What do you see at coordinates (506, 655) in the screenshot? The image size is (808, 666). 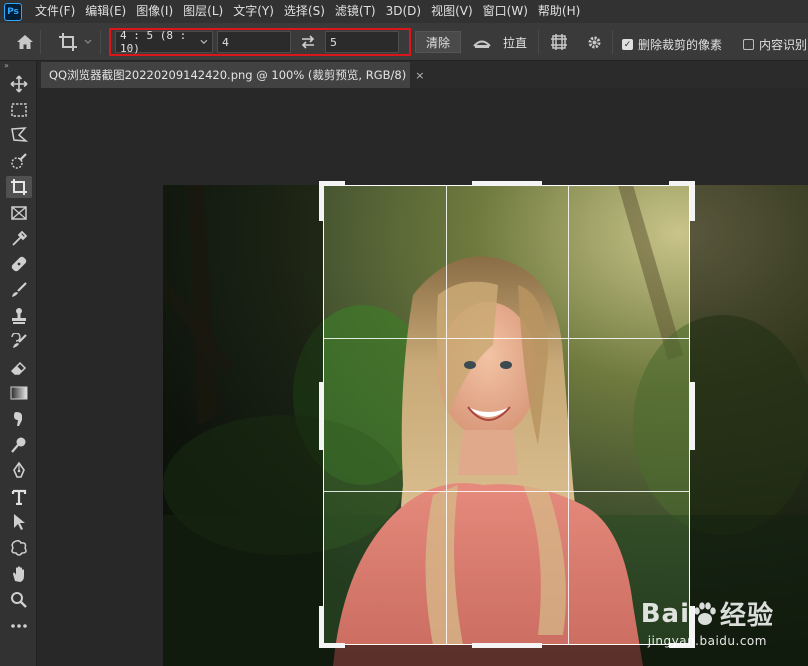 I see `crop-shield-bottom` at bounding box center [506, 655].